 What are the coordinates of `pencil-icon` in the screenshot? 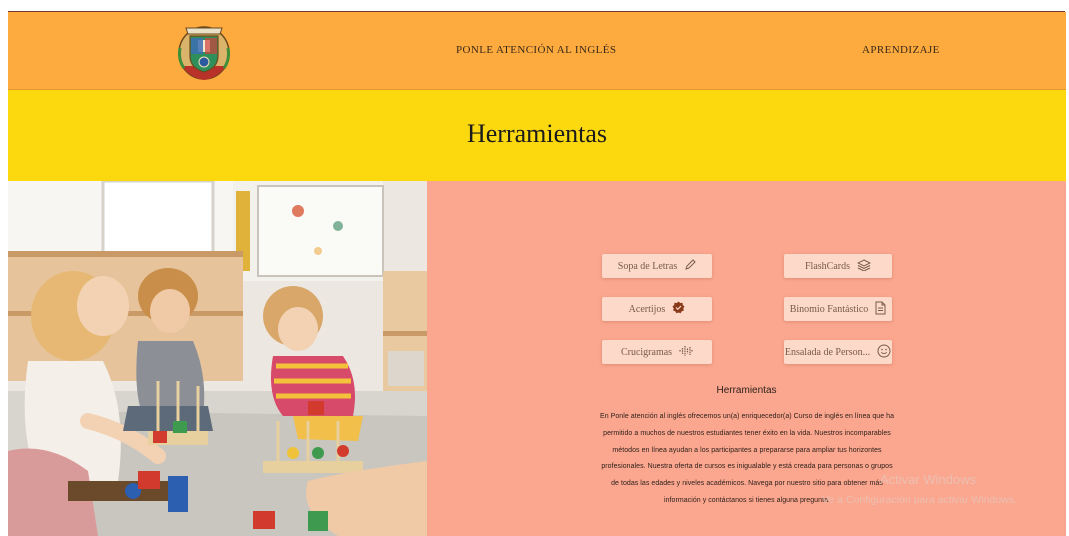 It's located at (690, 266).